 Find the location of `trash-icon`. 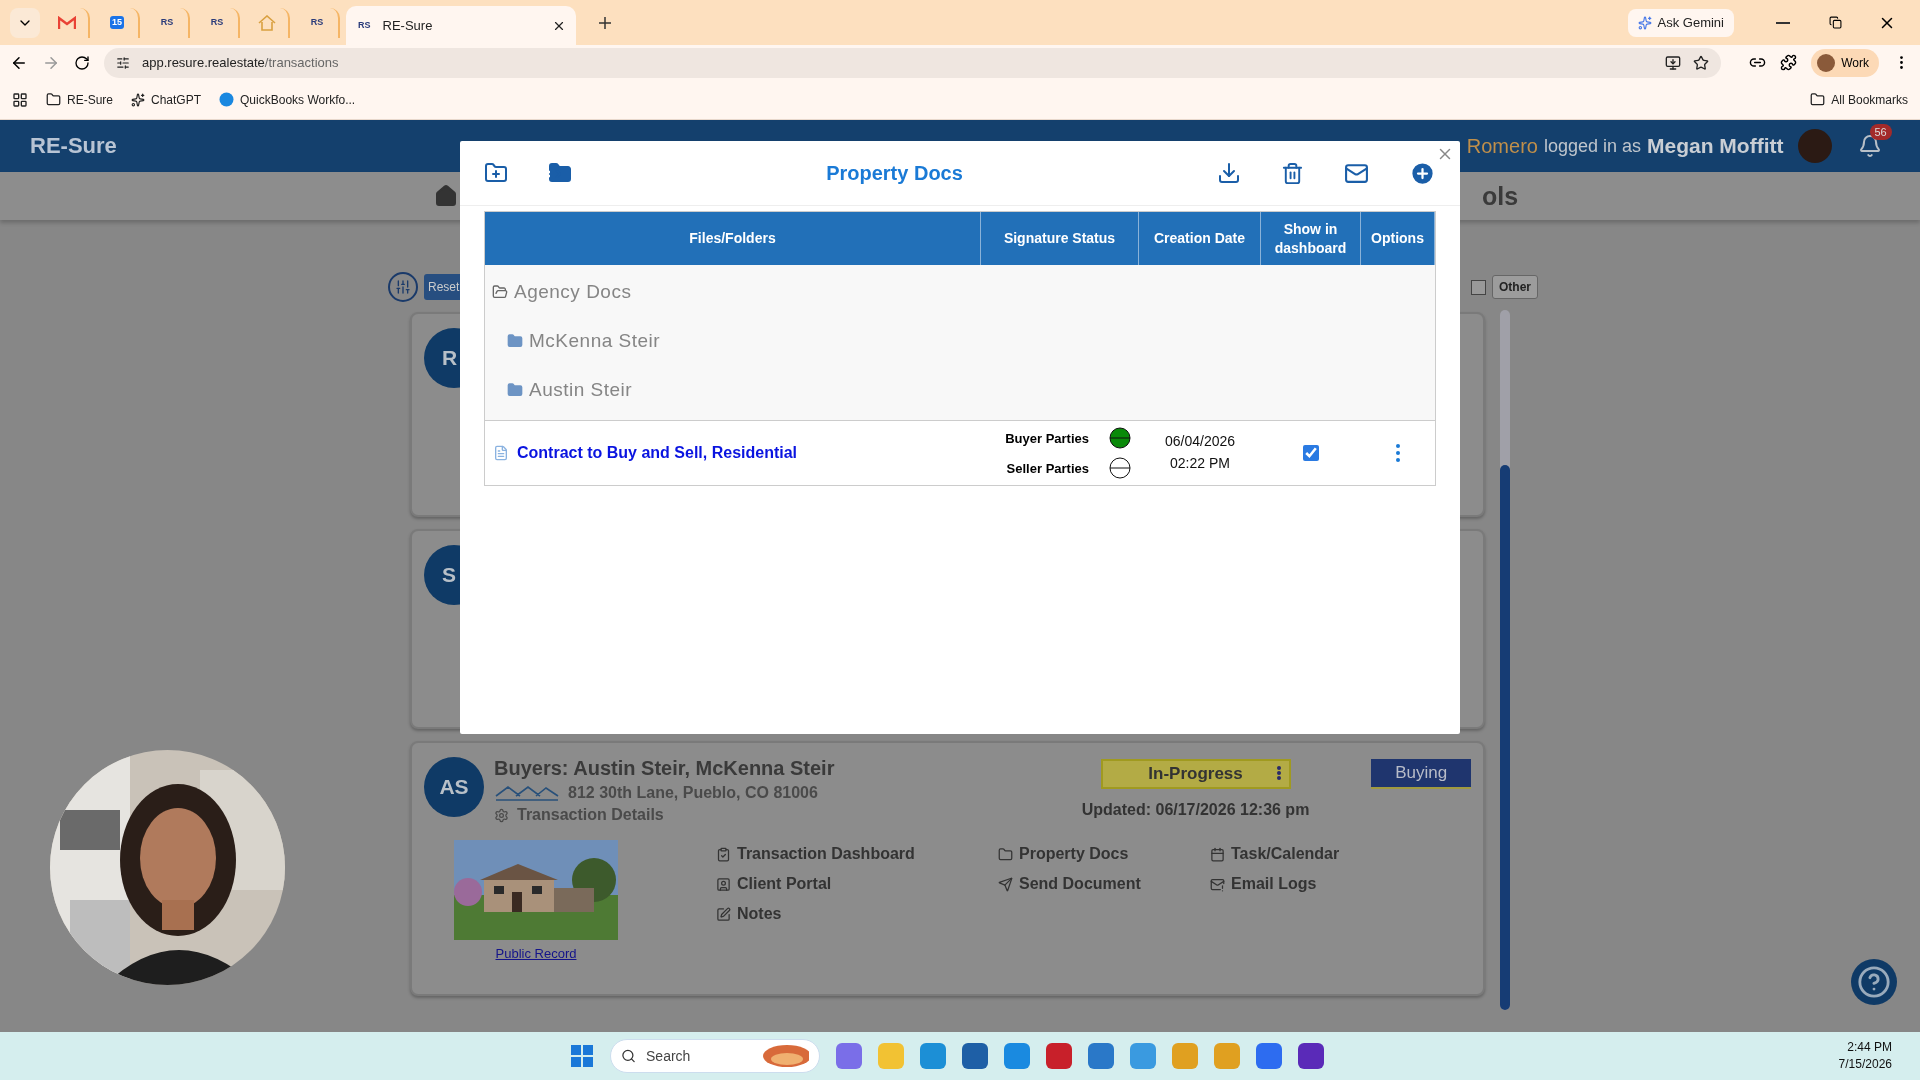

trash-icon is located at coordinates (1292, 173).